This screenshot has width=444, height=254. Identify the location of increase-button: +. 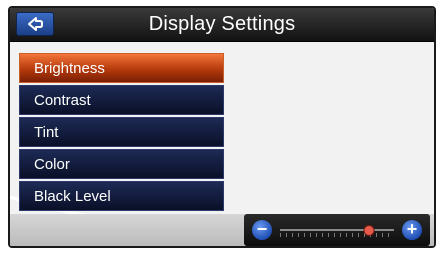
(412, 230).